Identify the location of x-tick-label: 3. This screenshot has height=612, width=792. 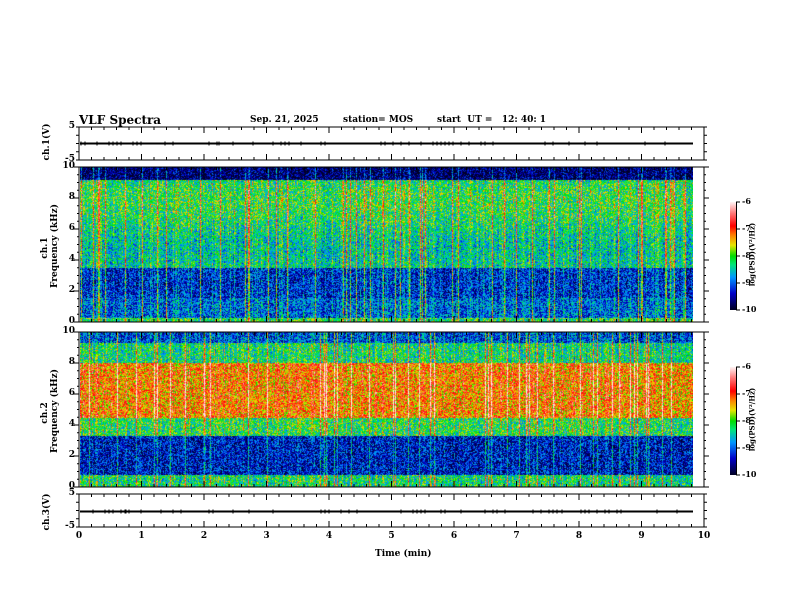
(266, 536).